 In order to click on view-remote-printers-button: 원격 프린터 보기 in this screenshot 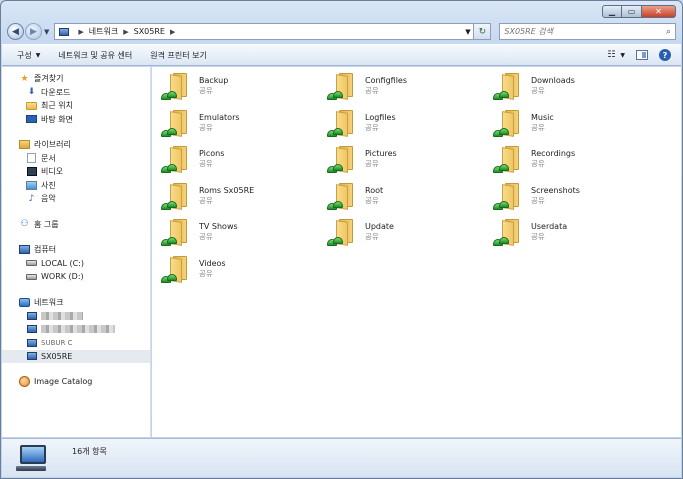, I will do `click(178, 55)`.